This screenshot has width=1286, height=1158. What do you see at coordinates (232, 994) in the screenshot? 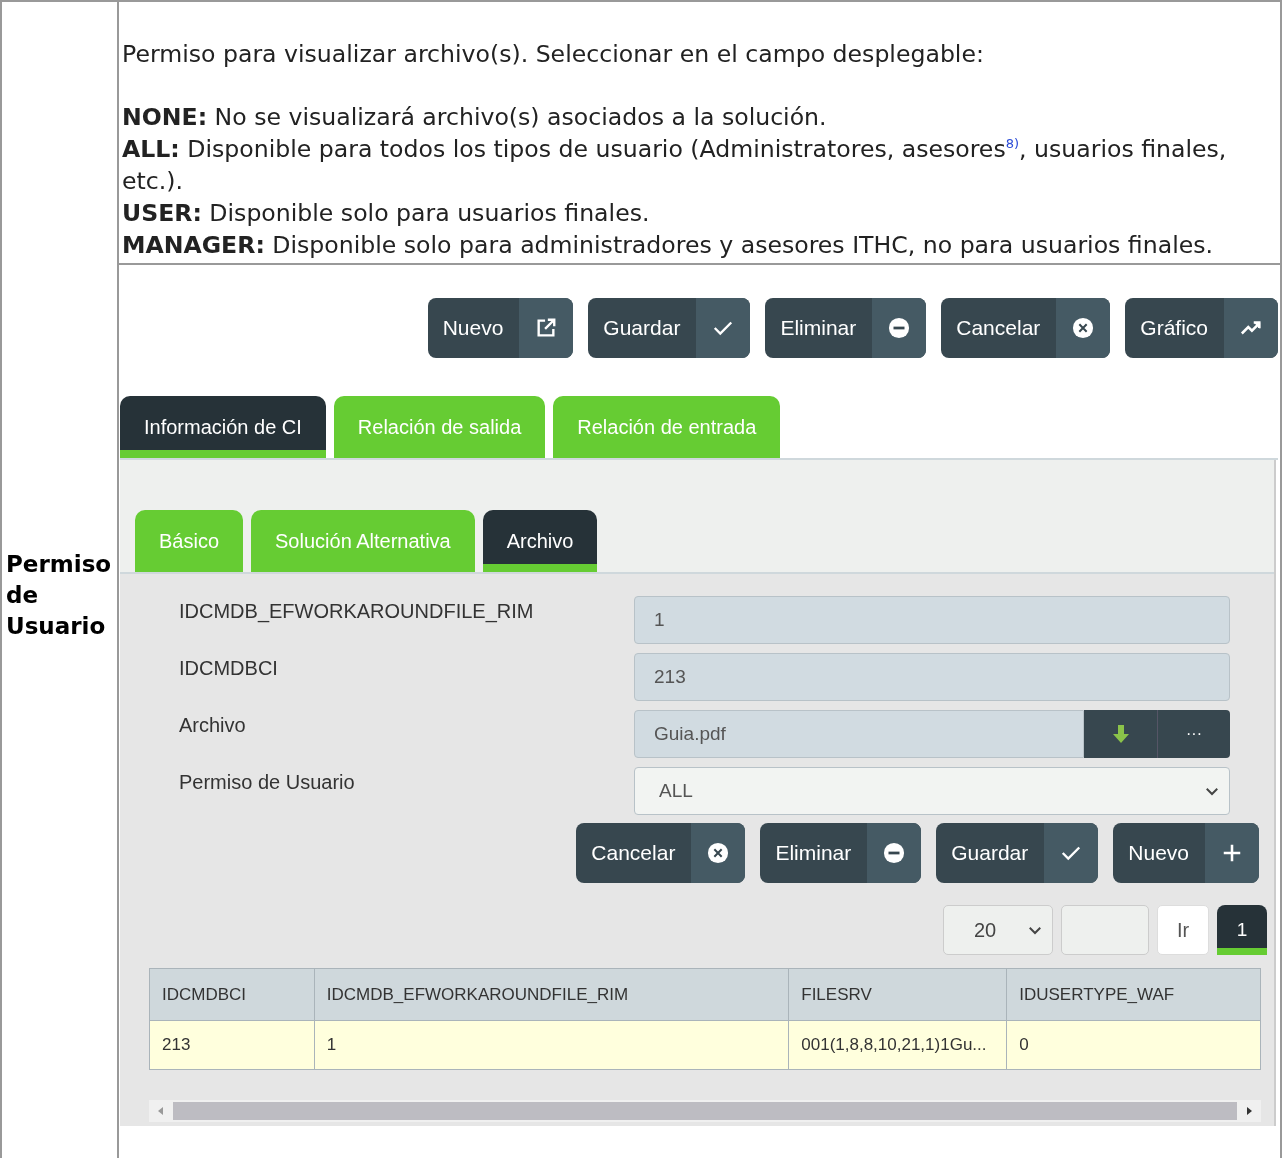
I see `column-header: IDCMDBCI` at bounding box center [232, 994].